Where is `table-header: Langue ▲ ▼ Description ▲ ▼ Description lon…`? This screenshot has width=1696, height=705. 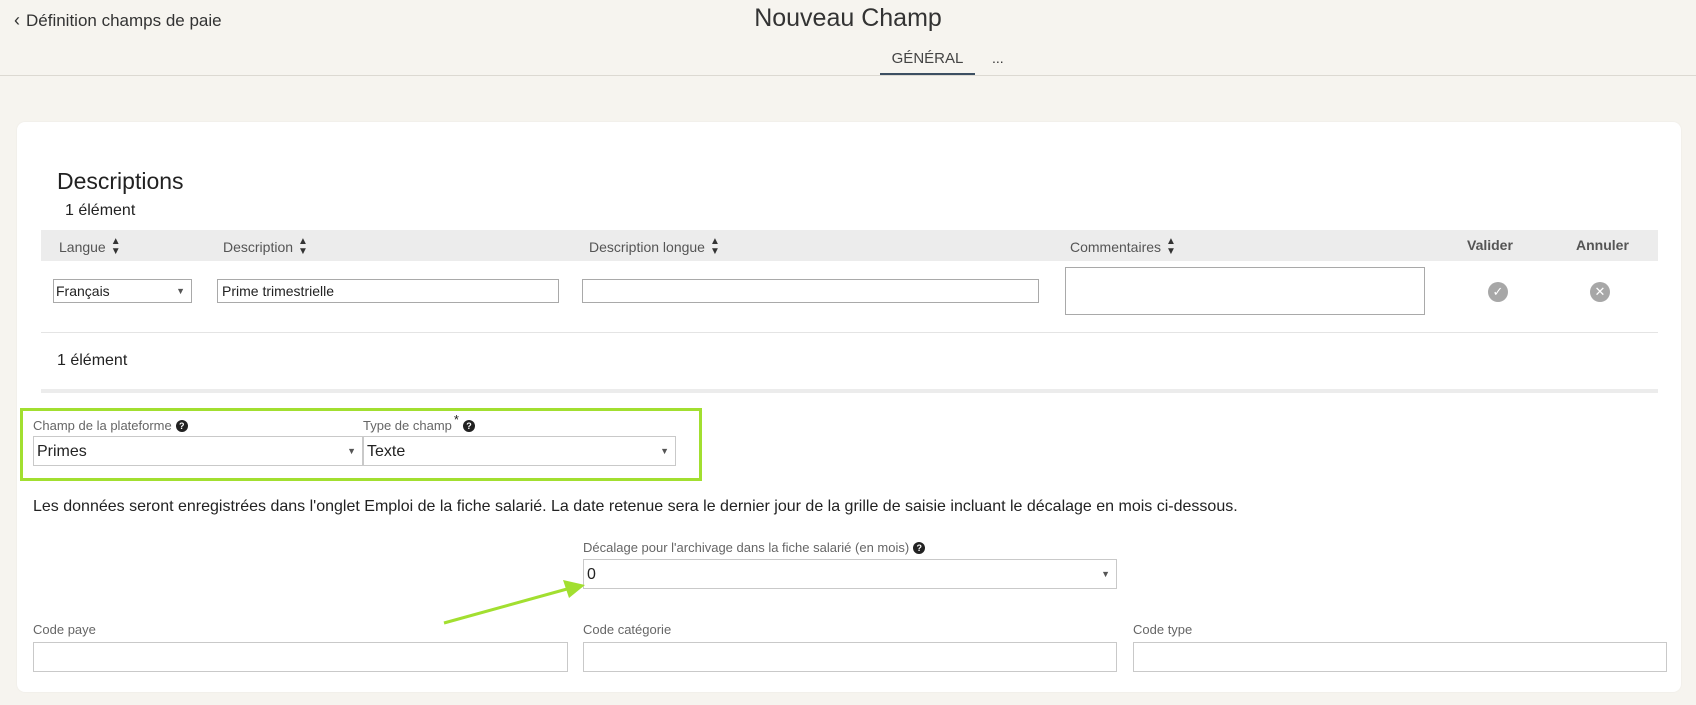 table-header: Langue ▲ ▼ Description ▲ ▼ Description lon… is located at coordinates (849, 245).